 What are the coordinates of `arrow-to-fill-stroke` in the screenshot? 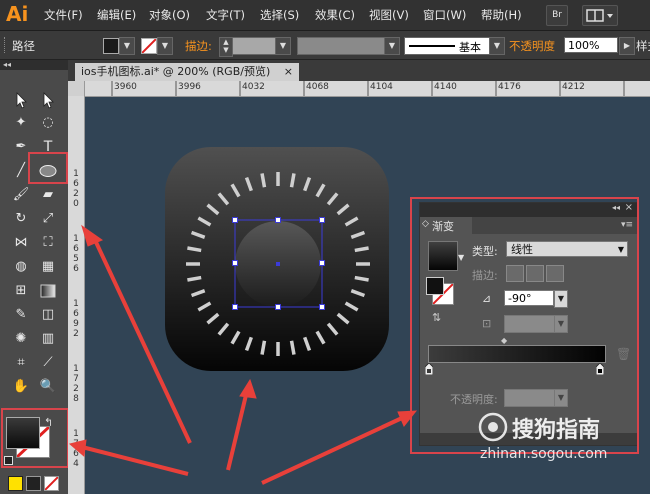 It's located at (128, 457).